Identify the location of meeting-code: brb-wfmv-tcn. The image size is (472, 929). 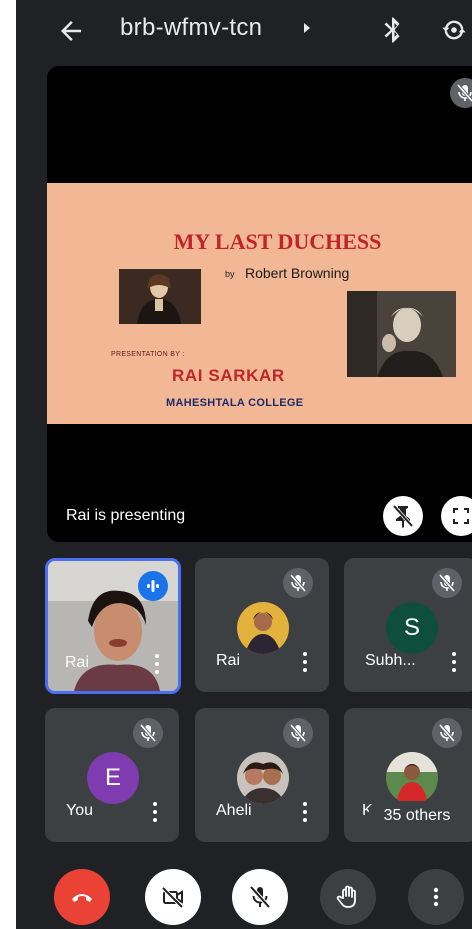
(191, 28).